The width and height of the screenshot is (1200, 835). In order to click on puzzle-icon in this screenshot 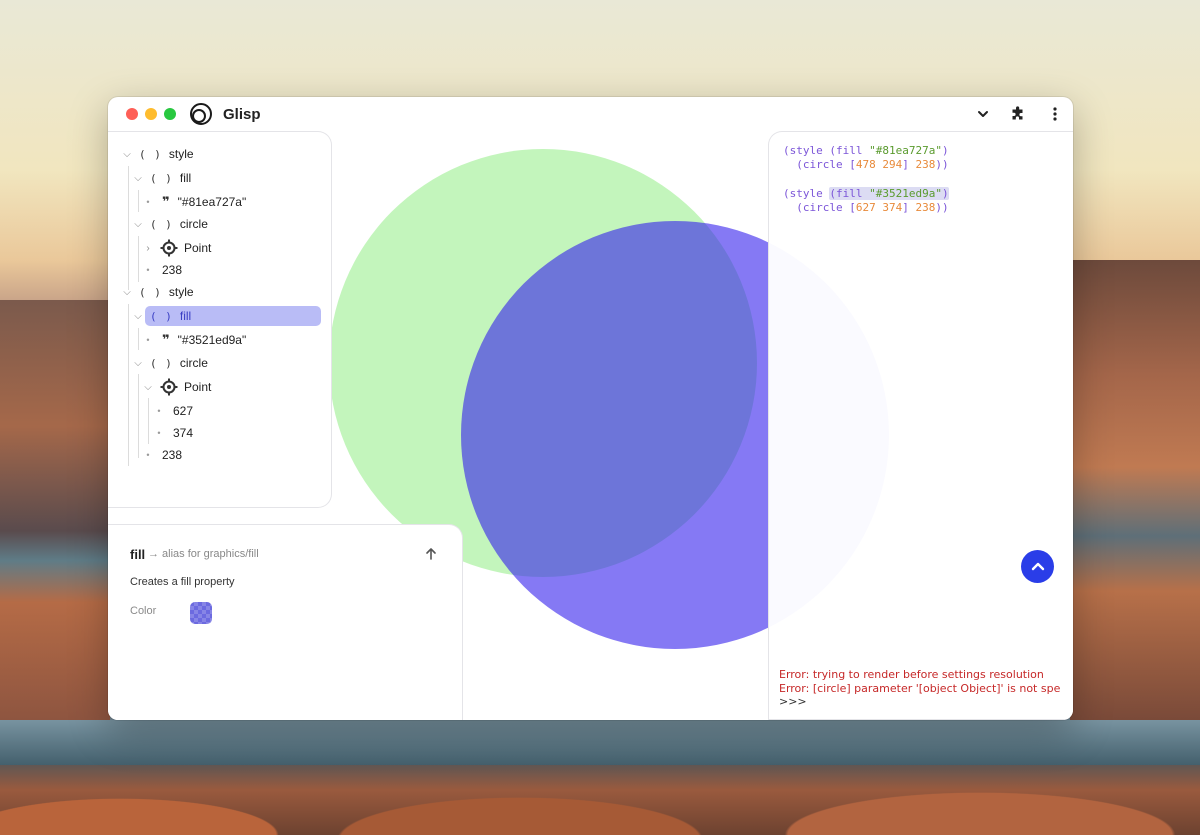, I will do `click(1018, 114)`.